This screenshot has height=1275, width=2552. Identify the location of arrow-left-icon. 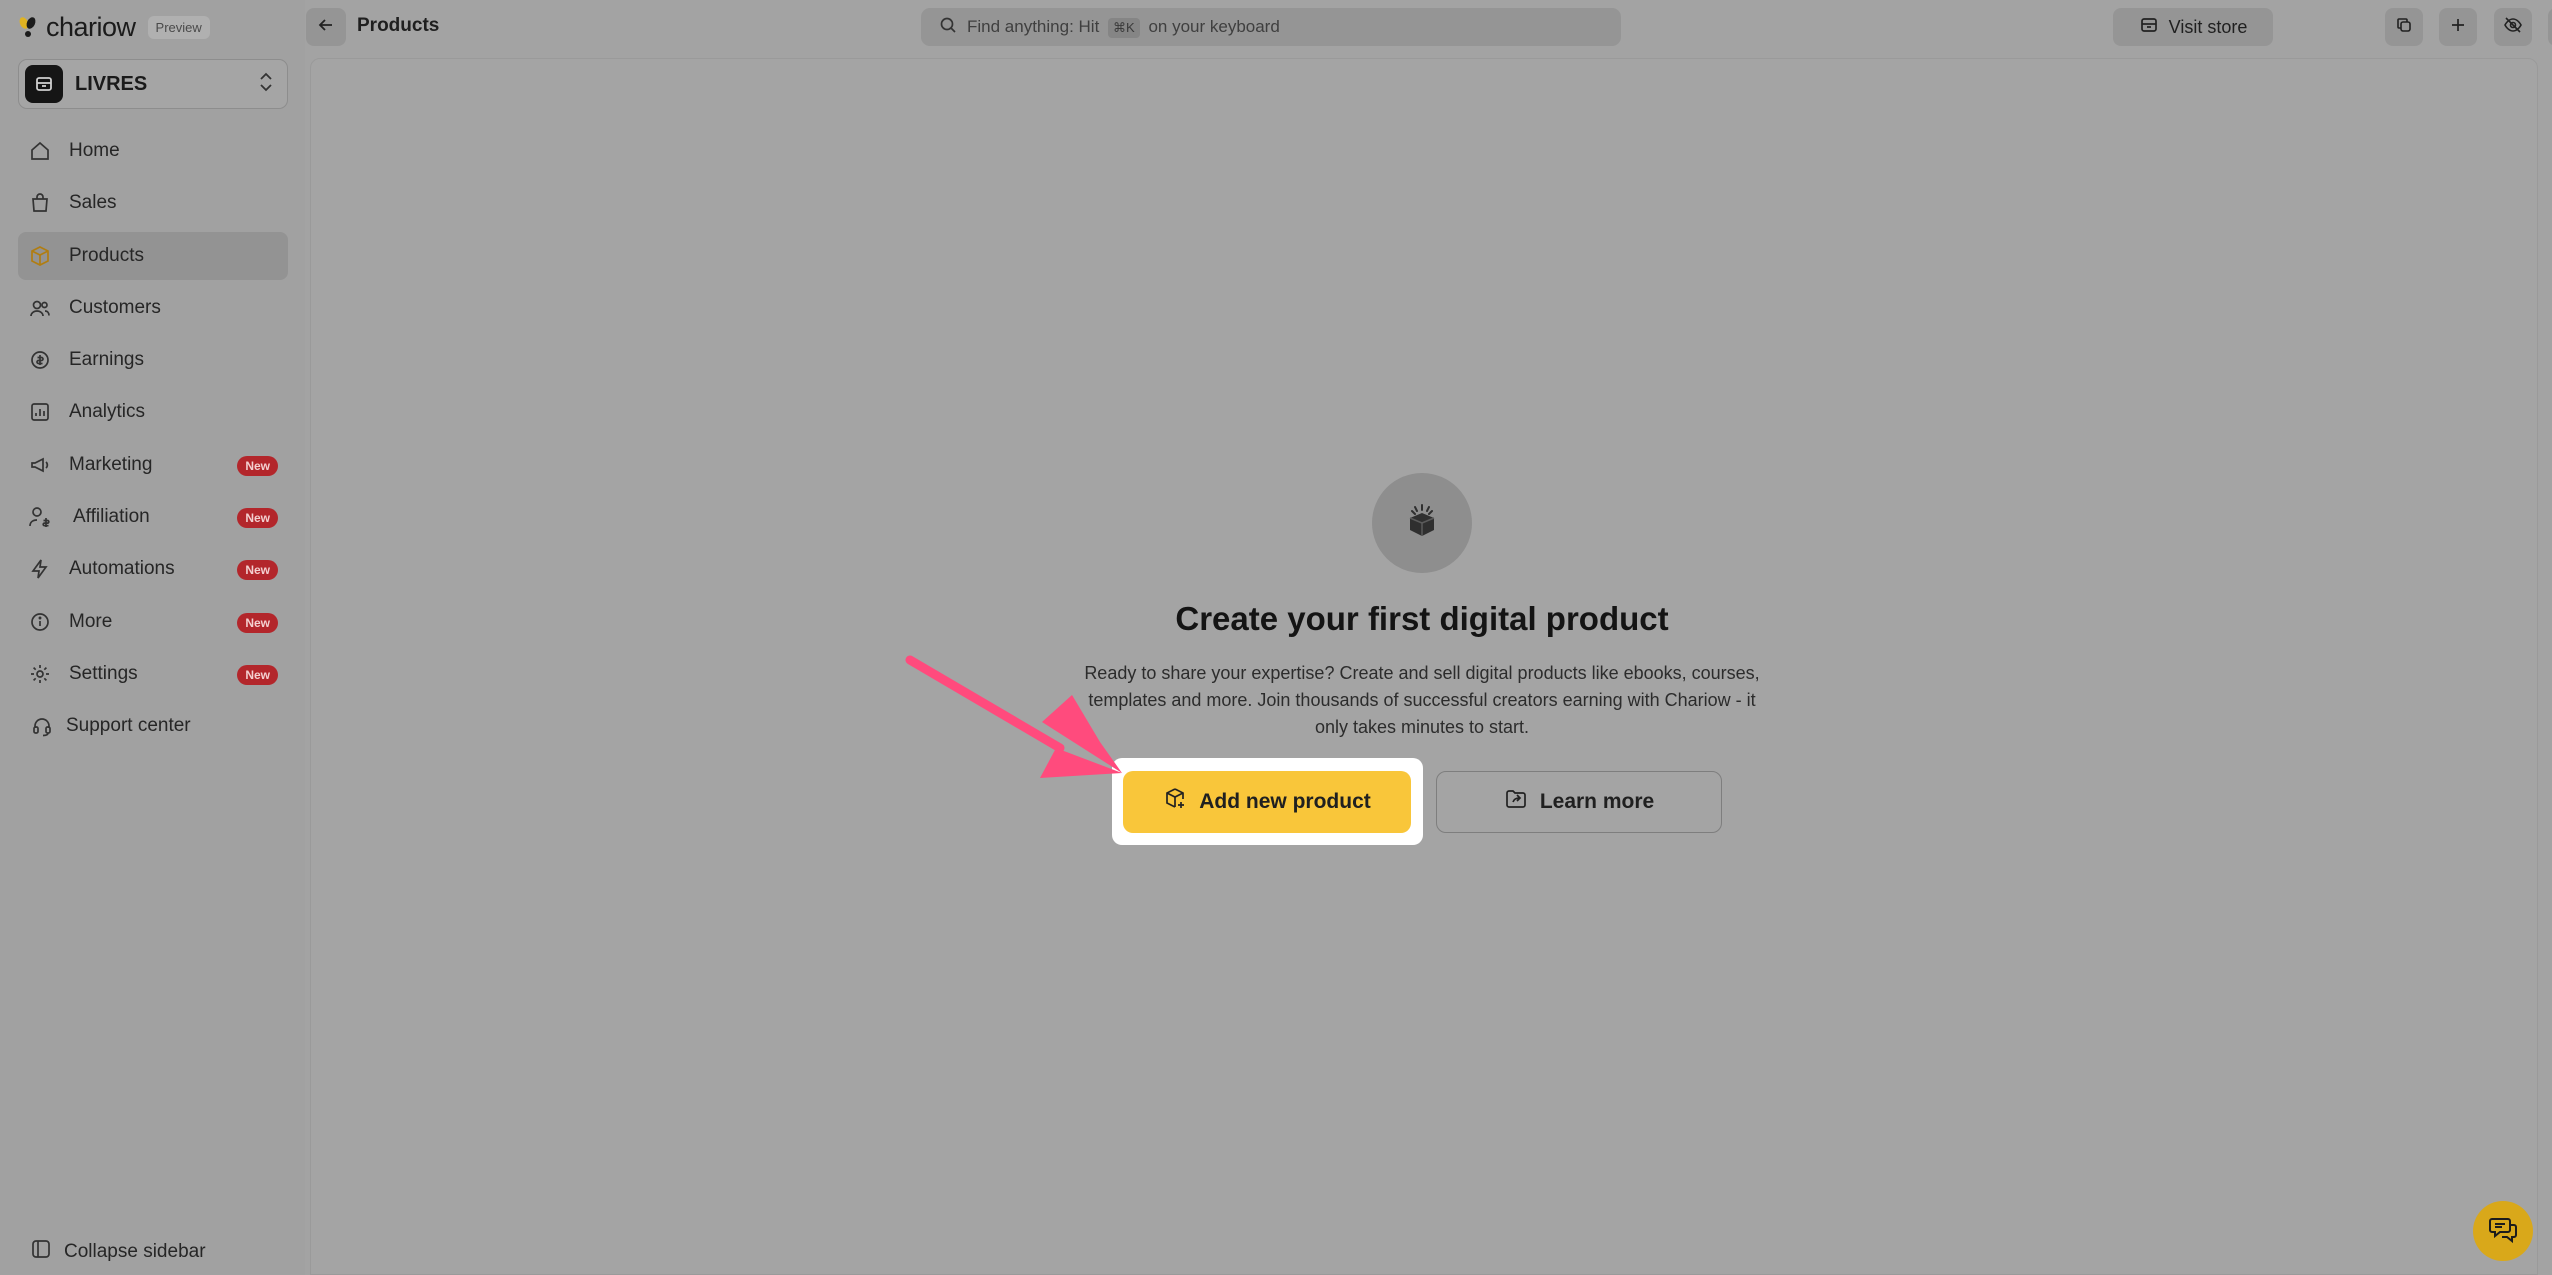
(326, 27).